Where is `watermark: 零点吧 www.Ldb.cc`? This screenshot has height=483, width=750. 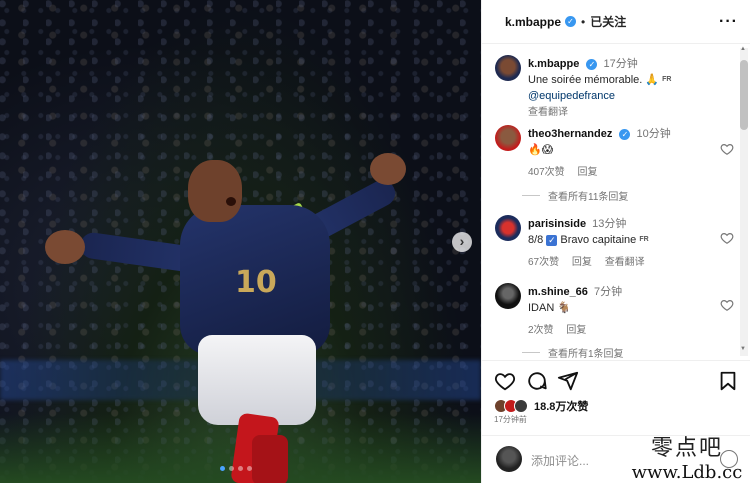
watermark: 零点吧 www.Ldb.cc is located at coordinates (687, 456).